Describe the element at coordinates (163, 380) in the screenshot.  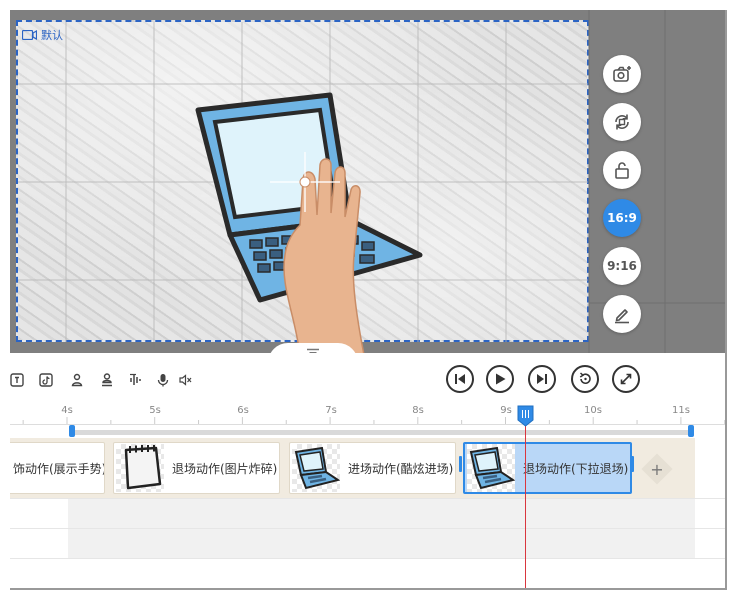
I see `microphone-icon` at that location.